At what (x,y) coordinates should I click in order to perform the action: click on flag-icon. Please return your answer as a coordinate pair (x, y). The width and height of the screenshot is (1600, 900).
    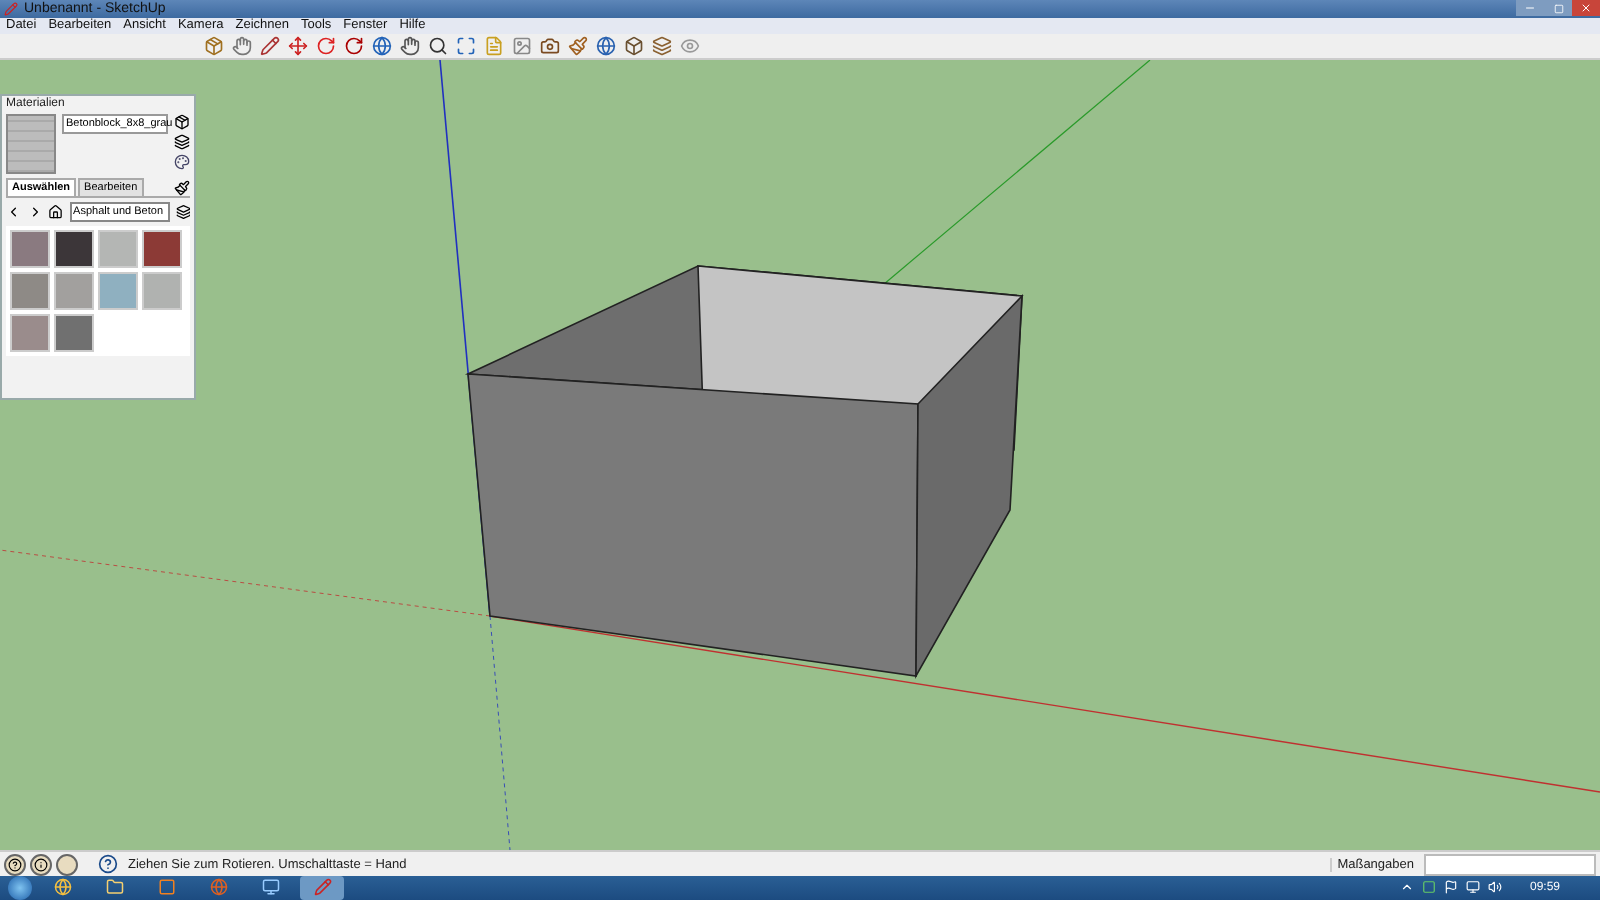
    Looking at the image, I should click on (1450, 887).